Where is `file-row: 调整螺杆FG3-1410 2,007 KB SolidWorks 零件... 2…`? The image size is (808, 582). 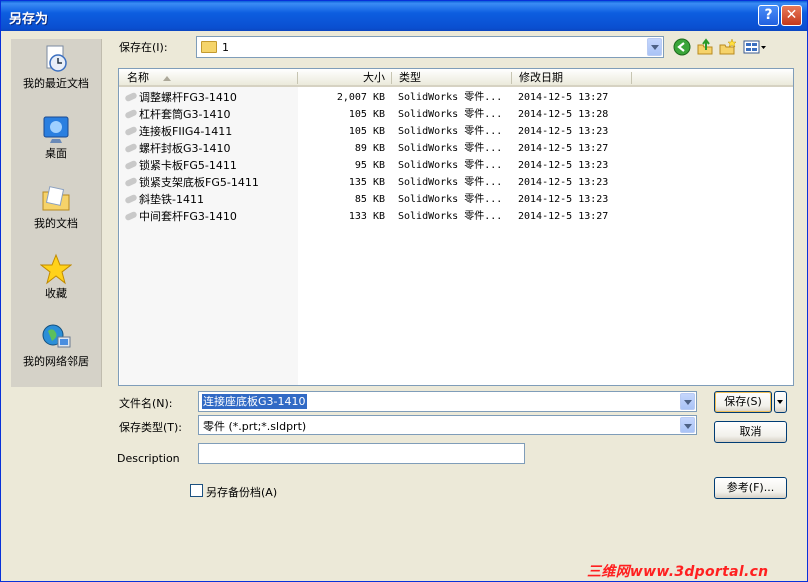
file-row: 调整螺杆FG3-1410 2,007 KB SolidWorks 零件... 2… is located at coordinates (456, 97).